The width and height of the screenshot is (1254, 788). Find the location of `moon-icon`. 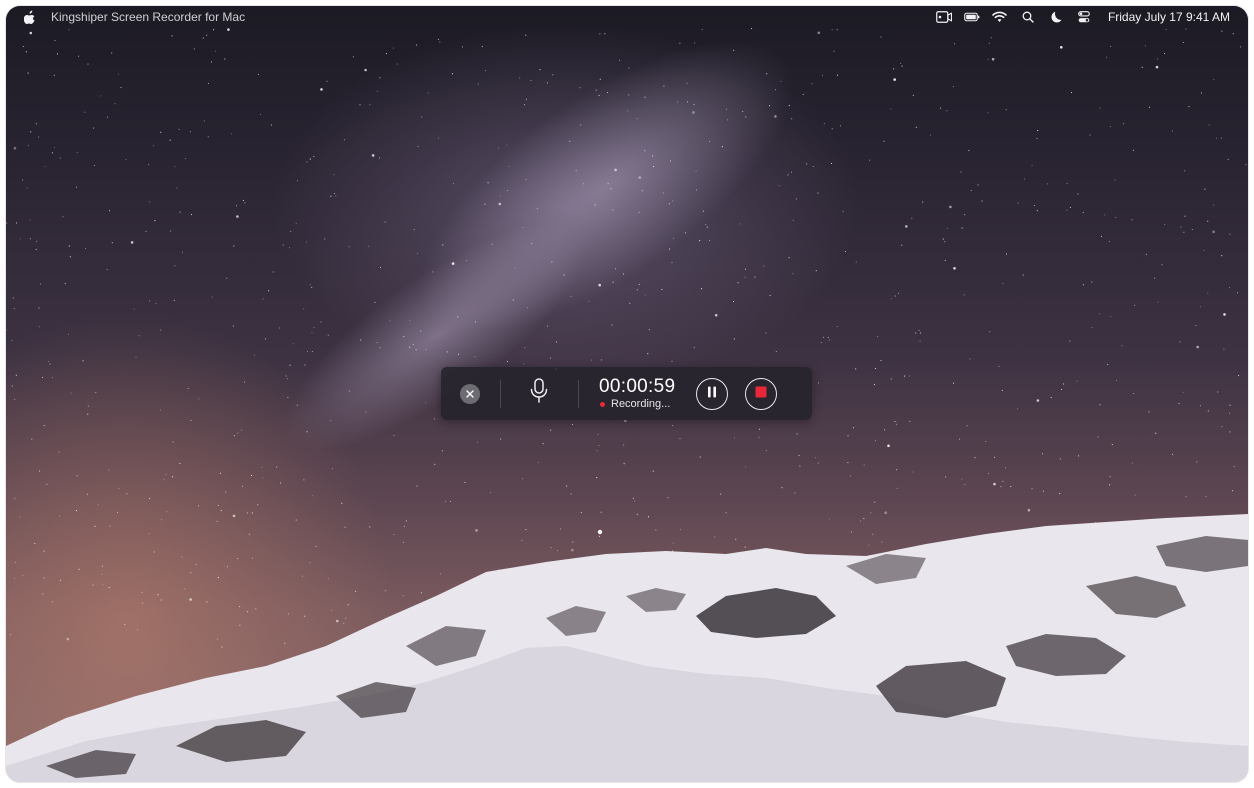

moon-icon is located at coordinates (1056, 17).